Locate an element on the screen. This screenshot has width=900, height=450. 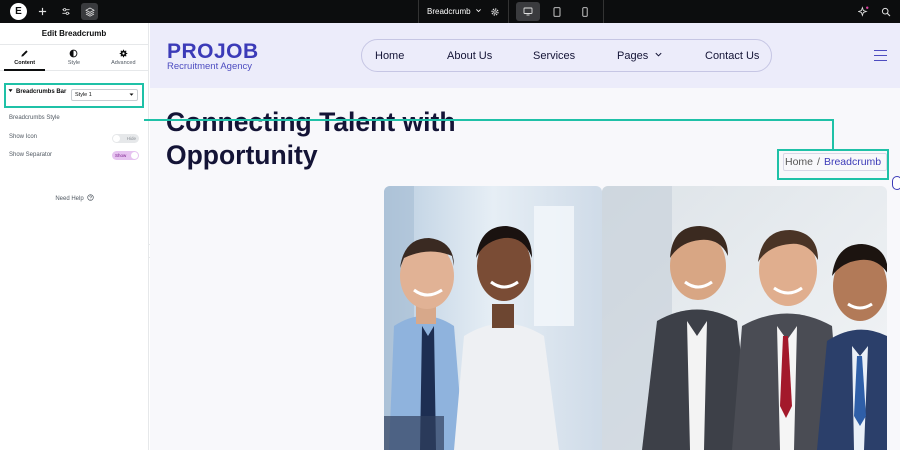
tablet-icon is located at coordinates (557, 11).